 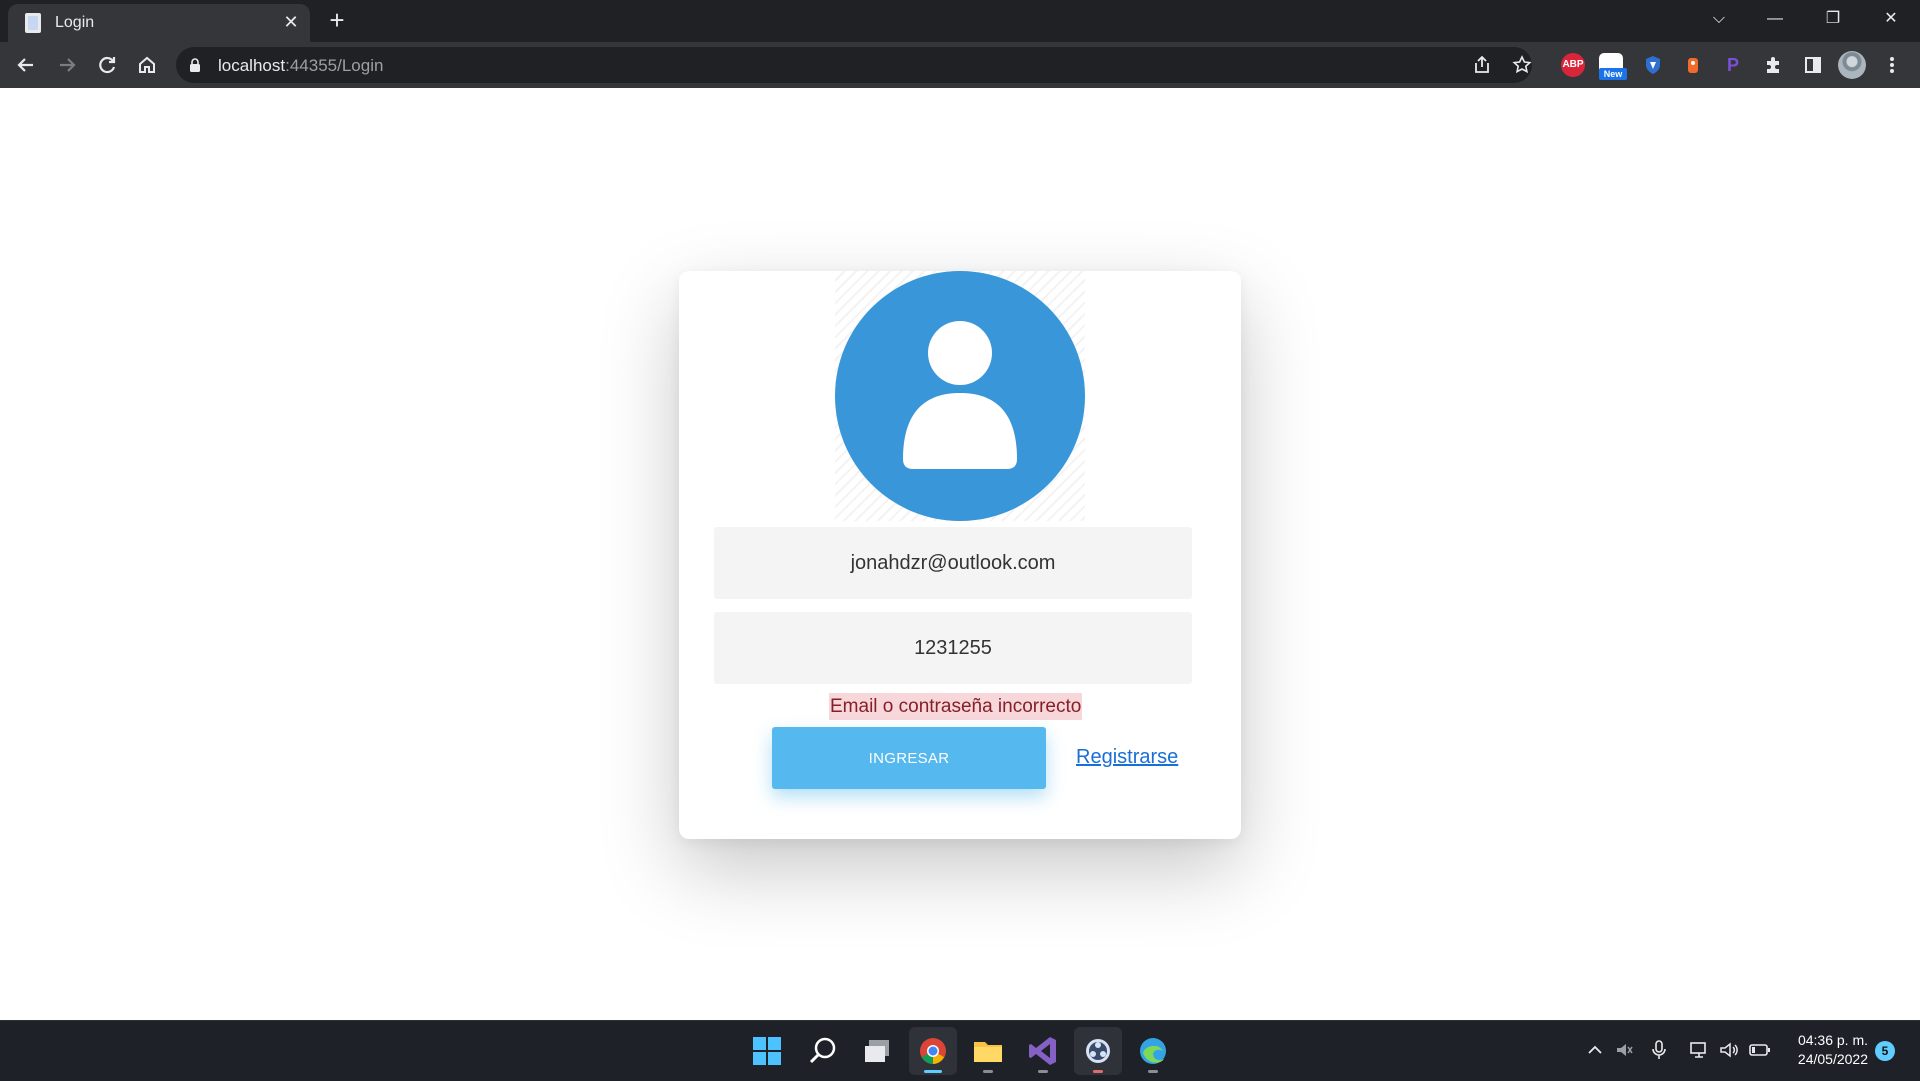 I want to click on windows-taskbar: 04:36 p. m. 24/05/2022 5, so click(x=960, y=1050).